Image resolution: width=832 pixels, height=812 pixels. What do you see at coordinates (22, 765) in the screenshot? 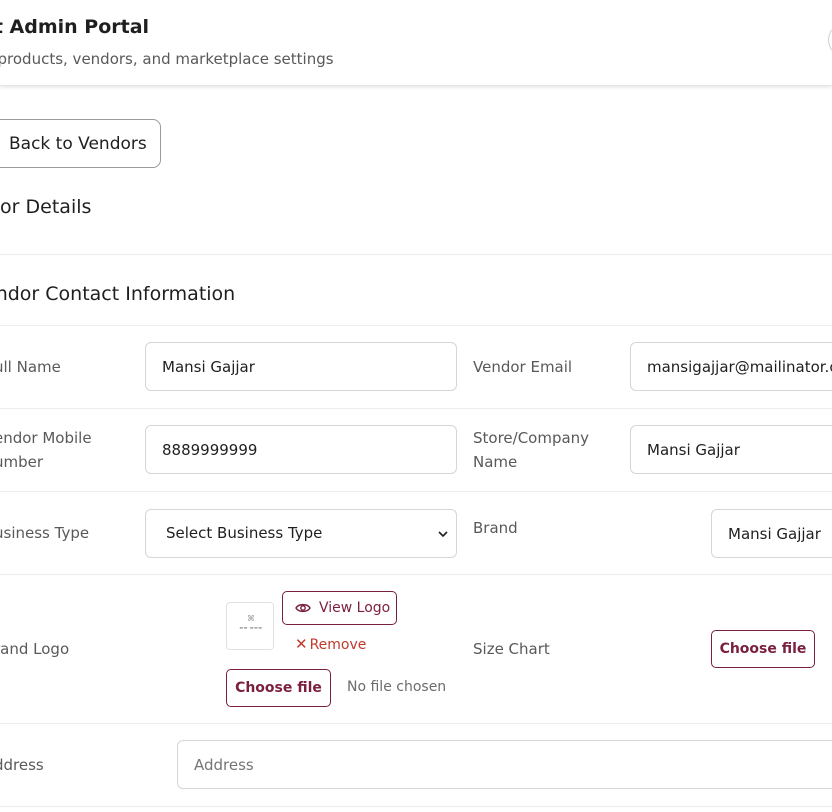
I see `address-label: ddress` at bounding box center [22, 765].